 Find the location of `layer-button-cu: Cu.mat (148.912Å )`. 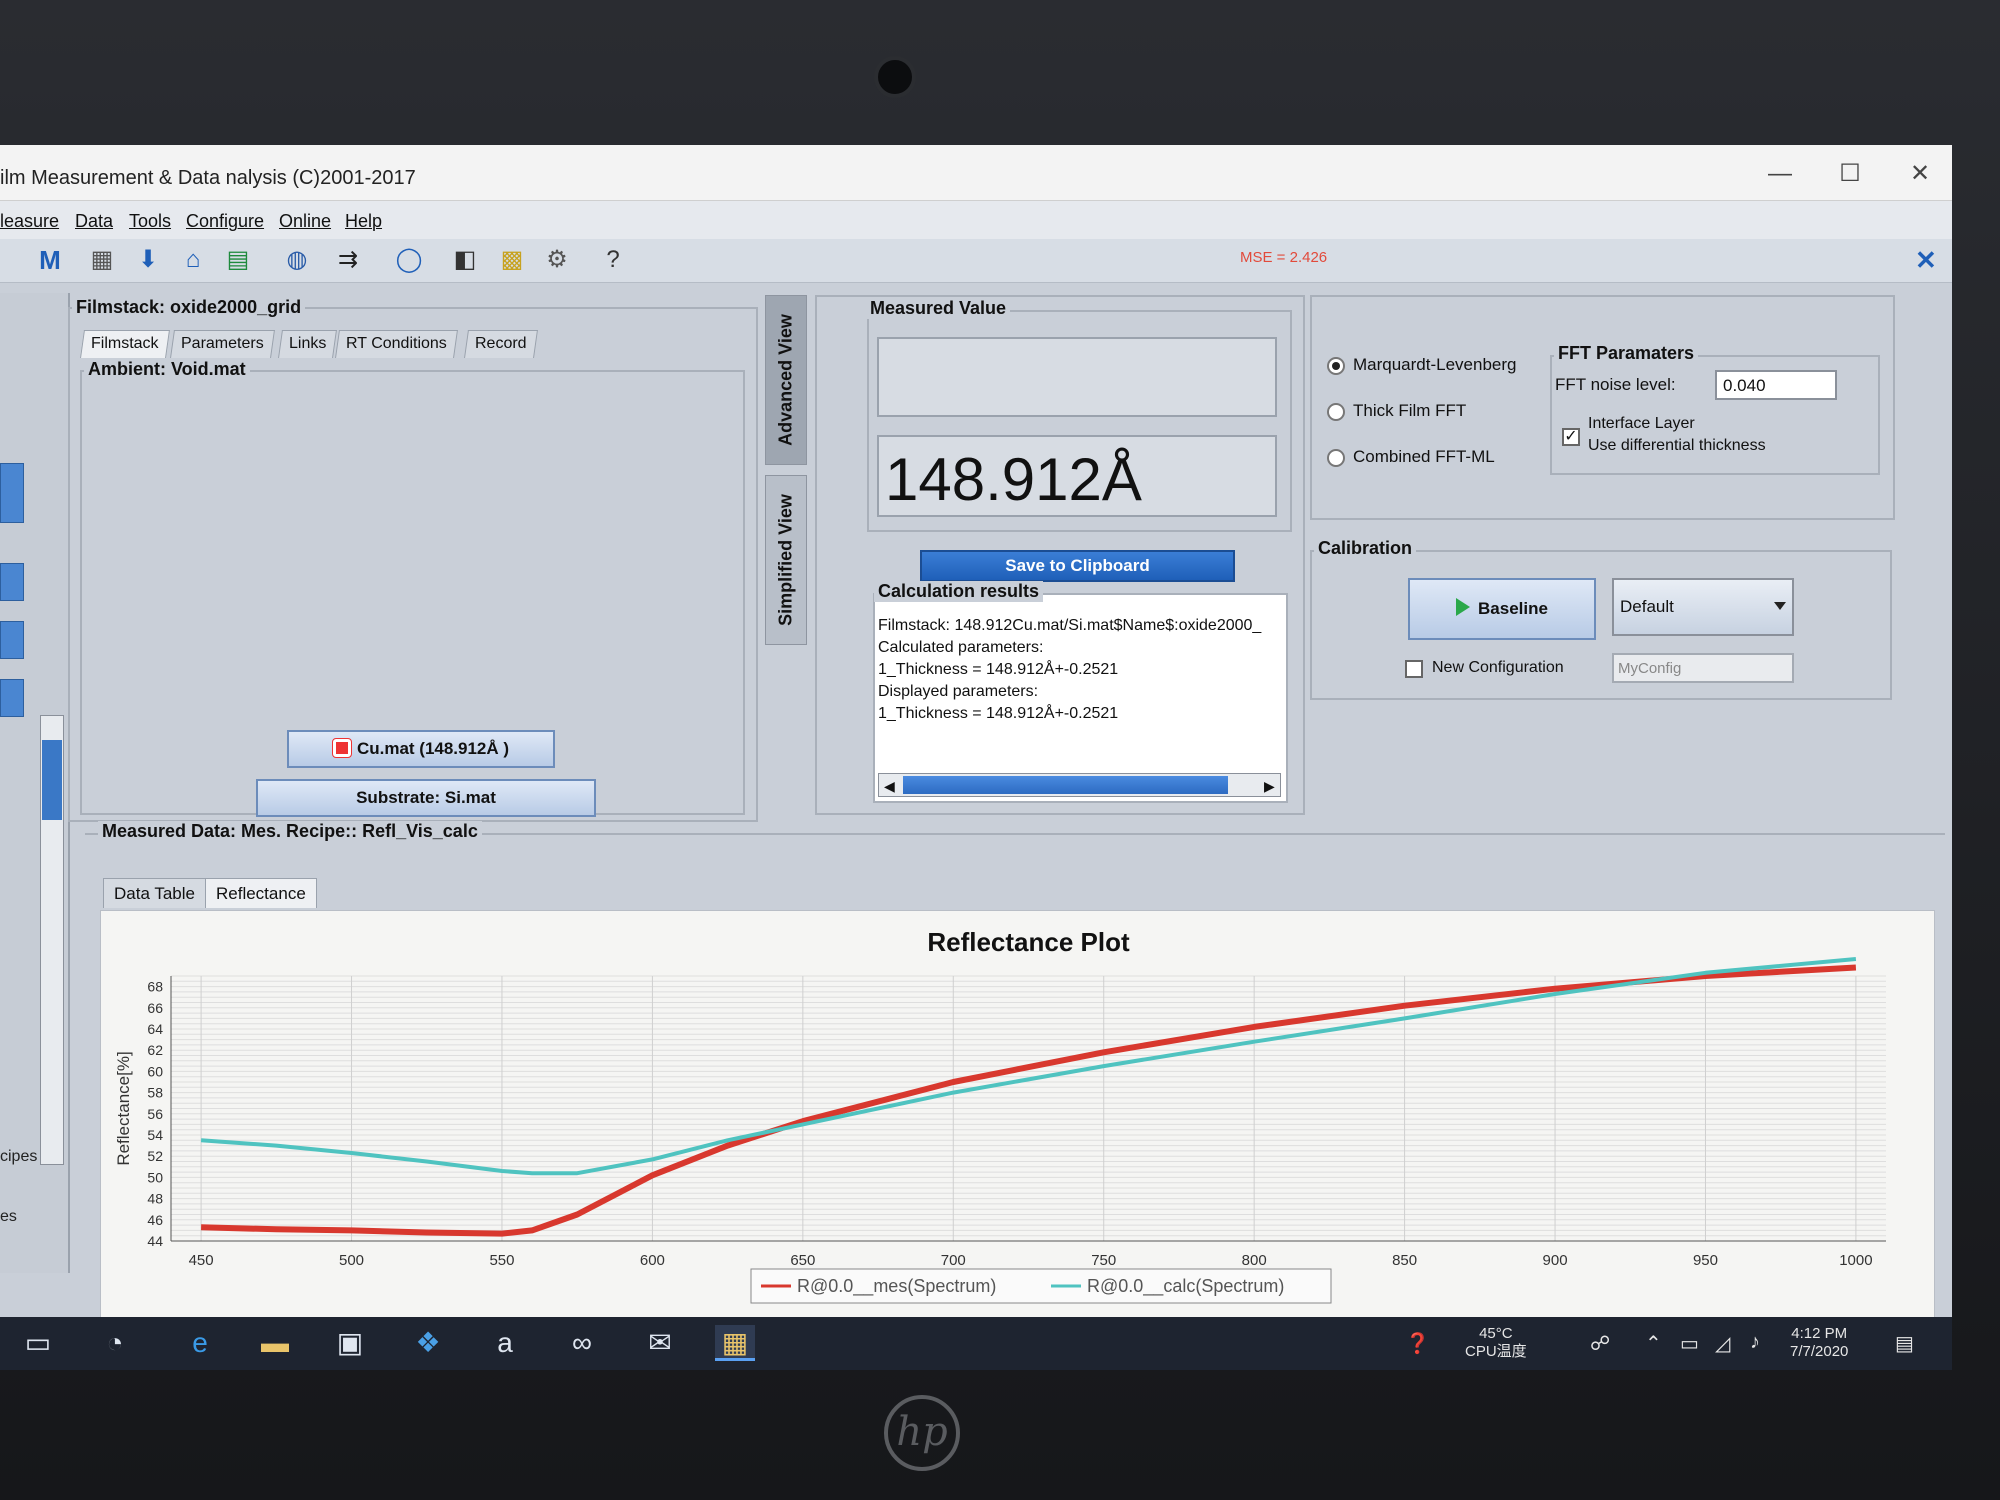

layer-button-cu: Cu.mat (148.912Å ) is located at coordinates (421, 749).